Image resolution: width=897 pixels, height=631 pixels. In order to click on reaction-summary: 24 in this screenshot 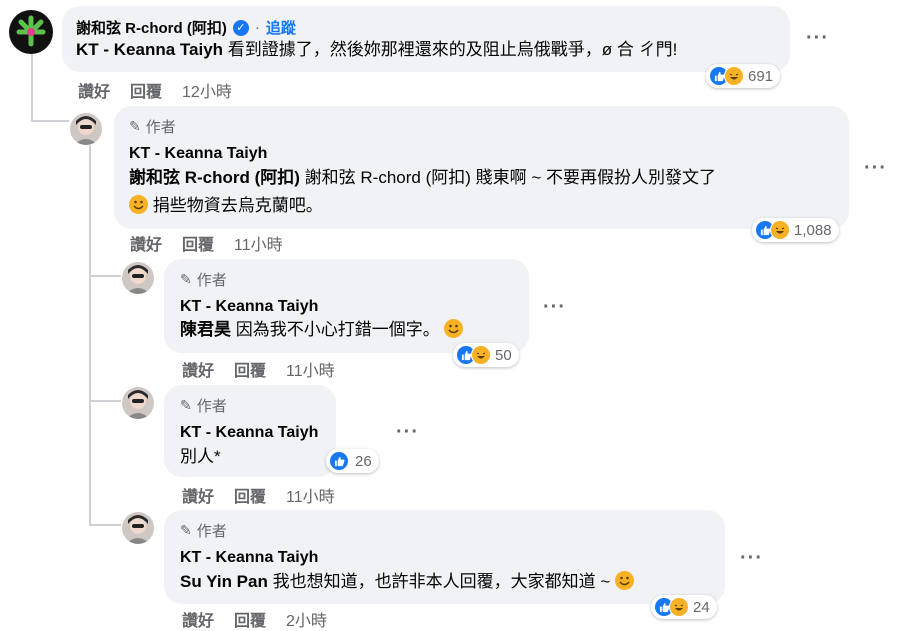, I will do `click(684, 607)`.